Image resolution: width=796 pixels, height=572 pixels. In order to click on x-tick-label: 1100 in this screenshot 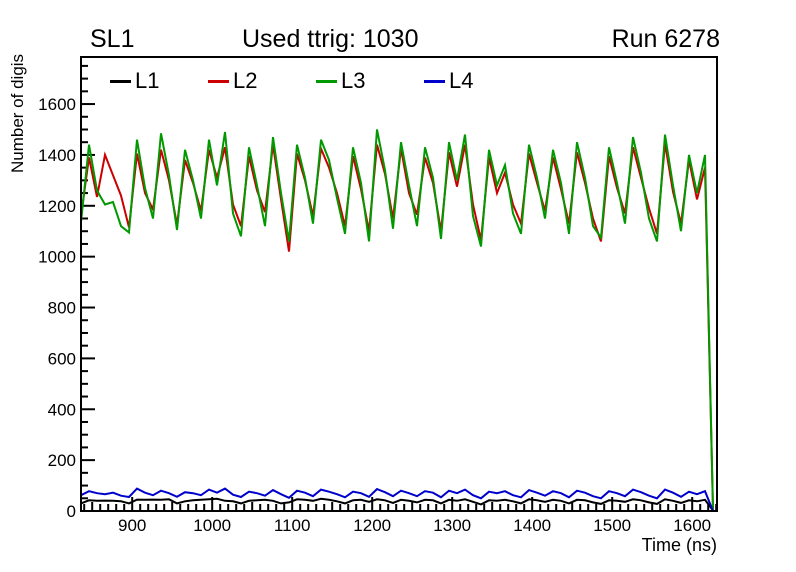, I will do `click(292, 525)`.